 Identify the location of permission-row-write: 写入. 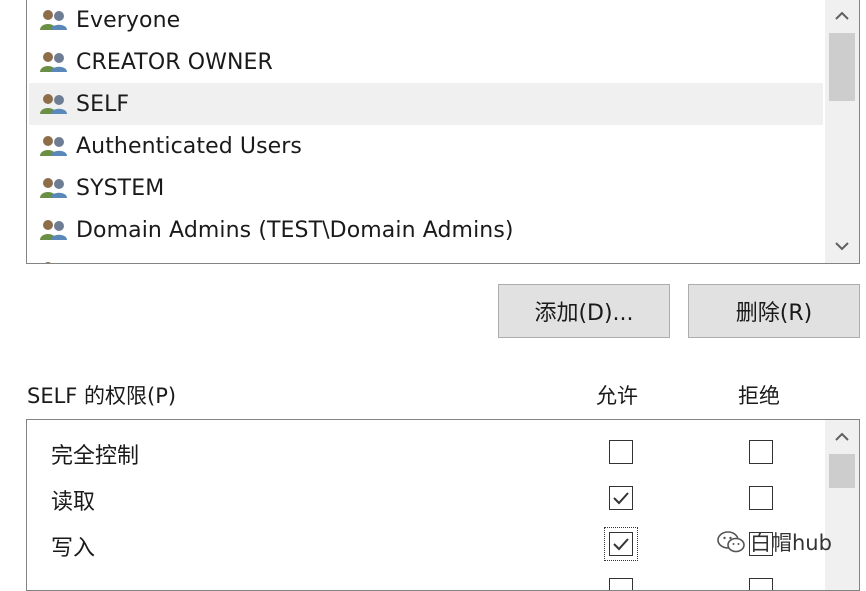
(426, 545).